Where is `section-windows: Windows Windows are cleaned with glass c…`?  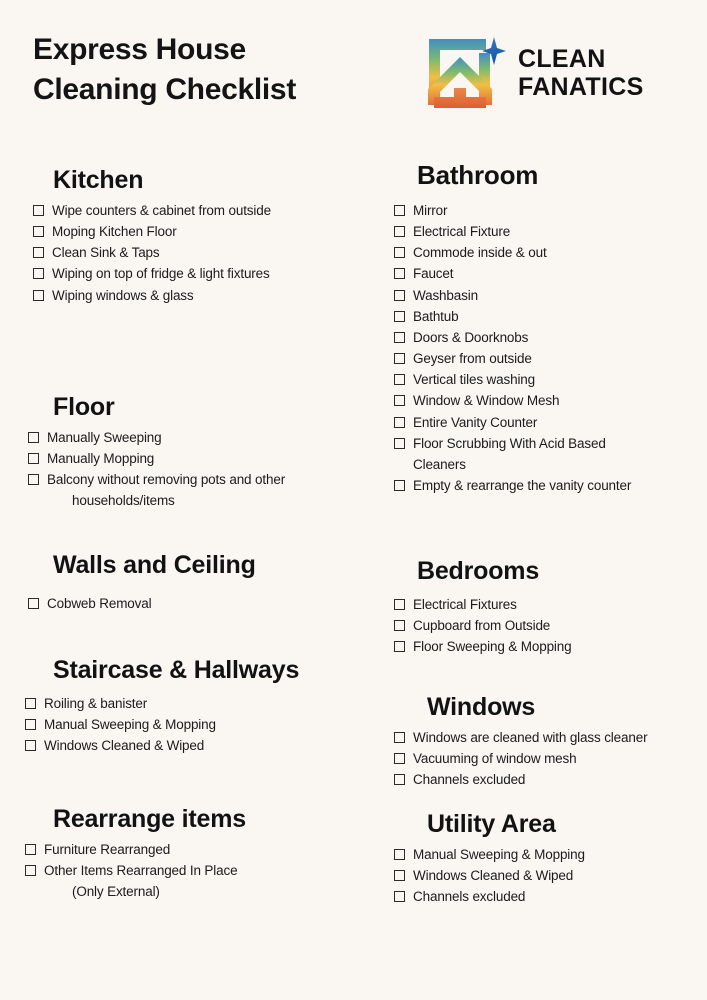
section-windows: Windows Windows are cleaned with glass c… is located at coordinates (550, 742).